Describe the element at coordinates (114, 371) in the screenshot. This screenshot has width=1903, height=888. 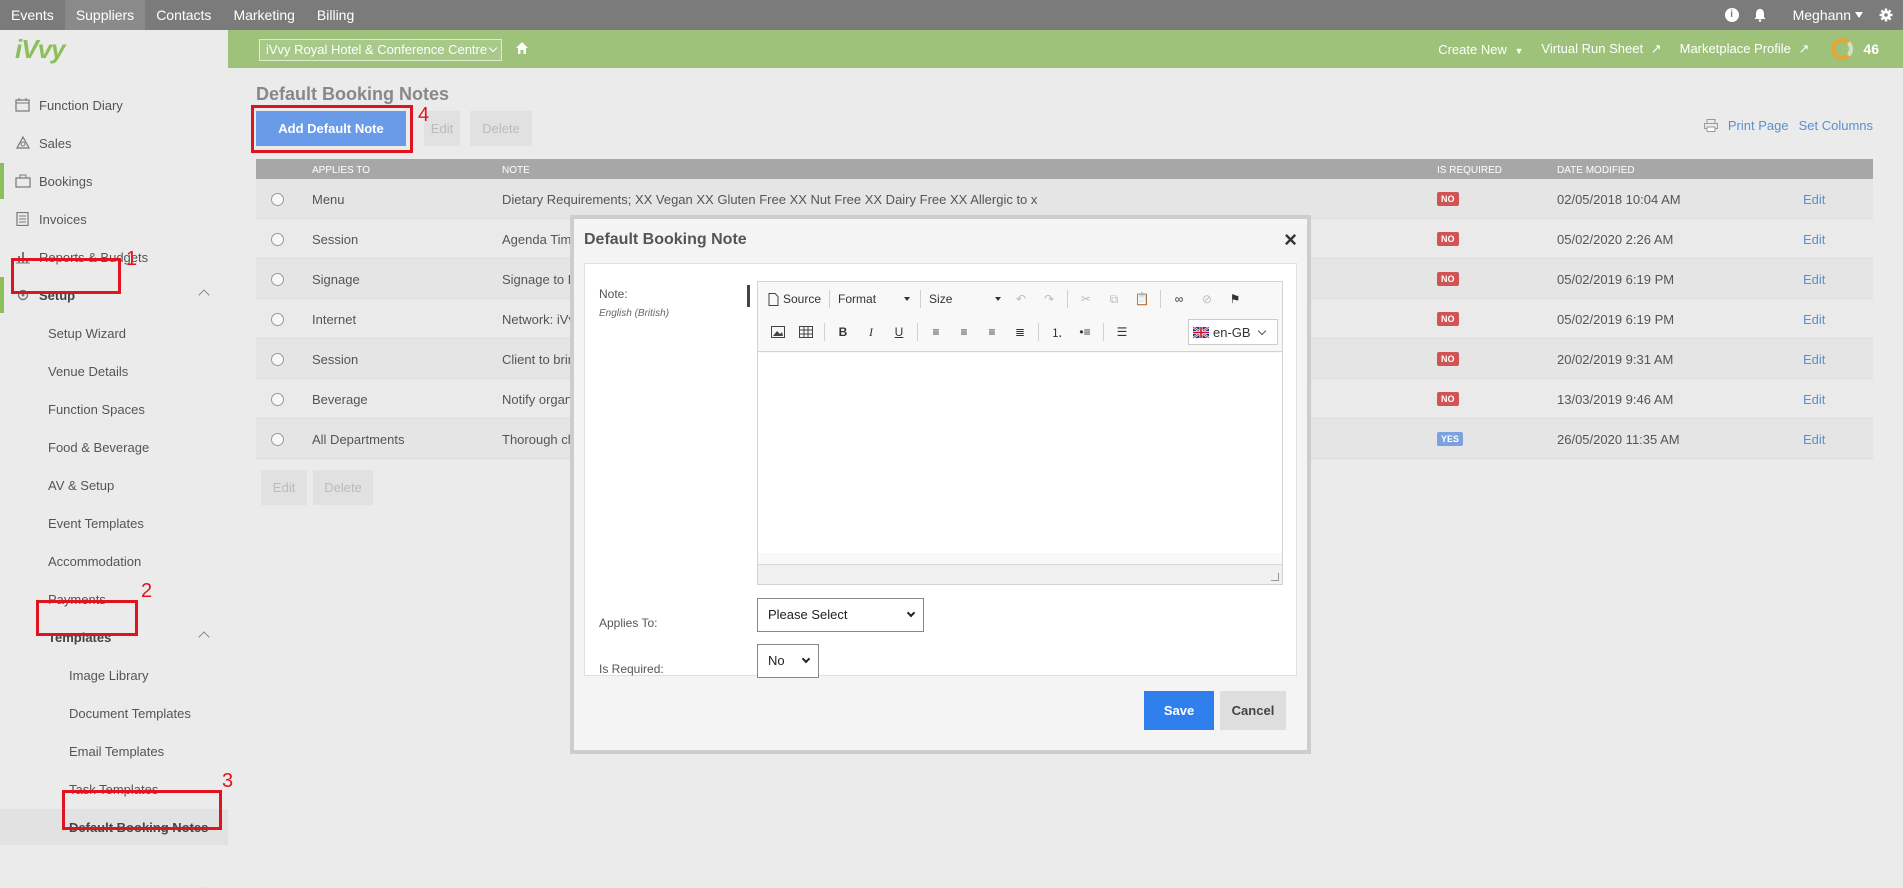
I see `sidebar-item-venue-details: Venue Details` at that location.